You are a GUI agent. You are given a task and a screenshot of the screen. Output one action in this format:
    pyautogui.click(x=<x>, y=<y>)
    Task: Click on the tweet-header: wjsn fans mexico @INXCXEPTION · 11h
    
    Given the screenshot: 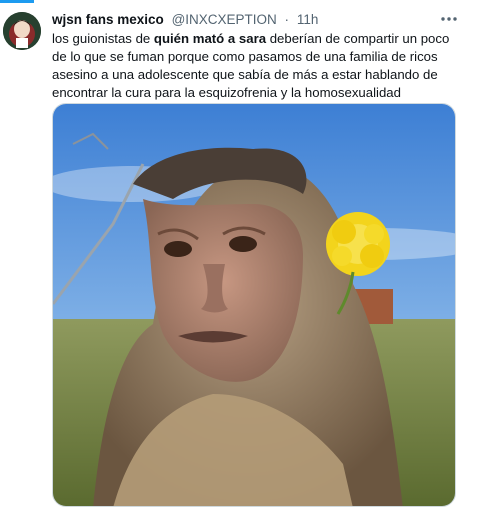 What is the action you would take?
    pyautogui.click(x=252, y=20)
    